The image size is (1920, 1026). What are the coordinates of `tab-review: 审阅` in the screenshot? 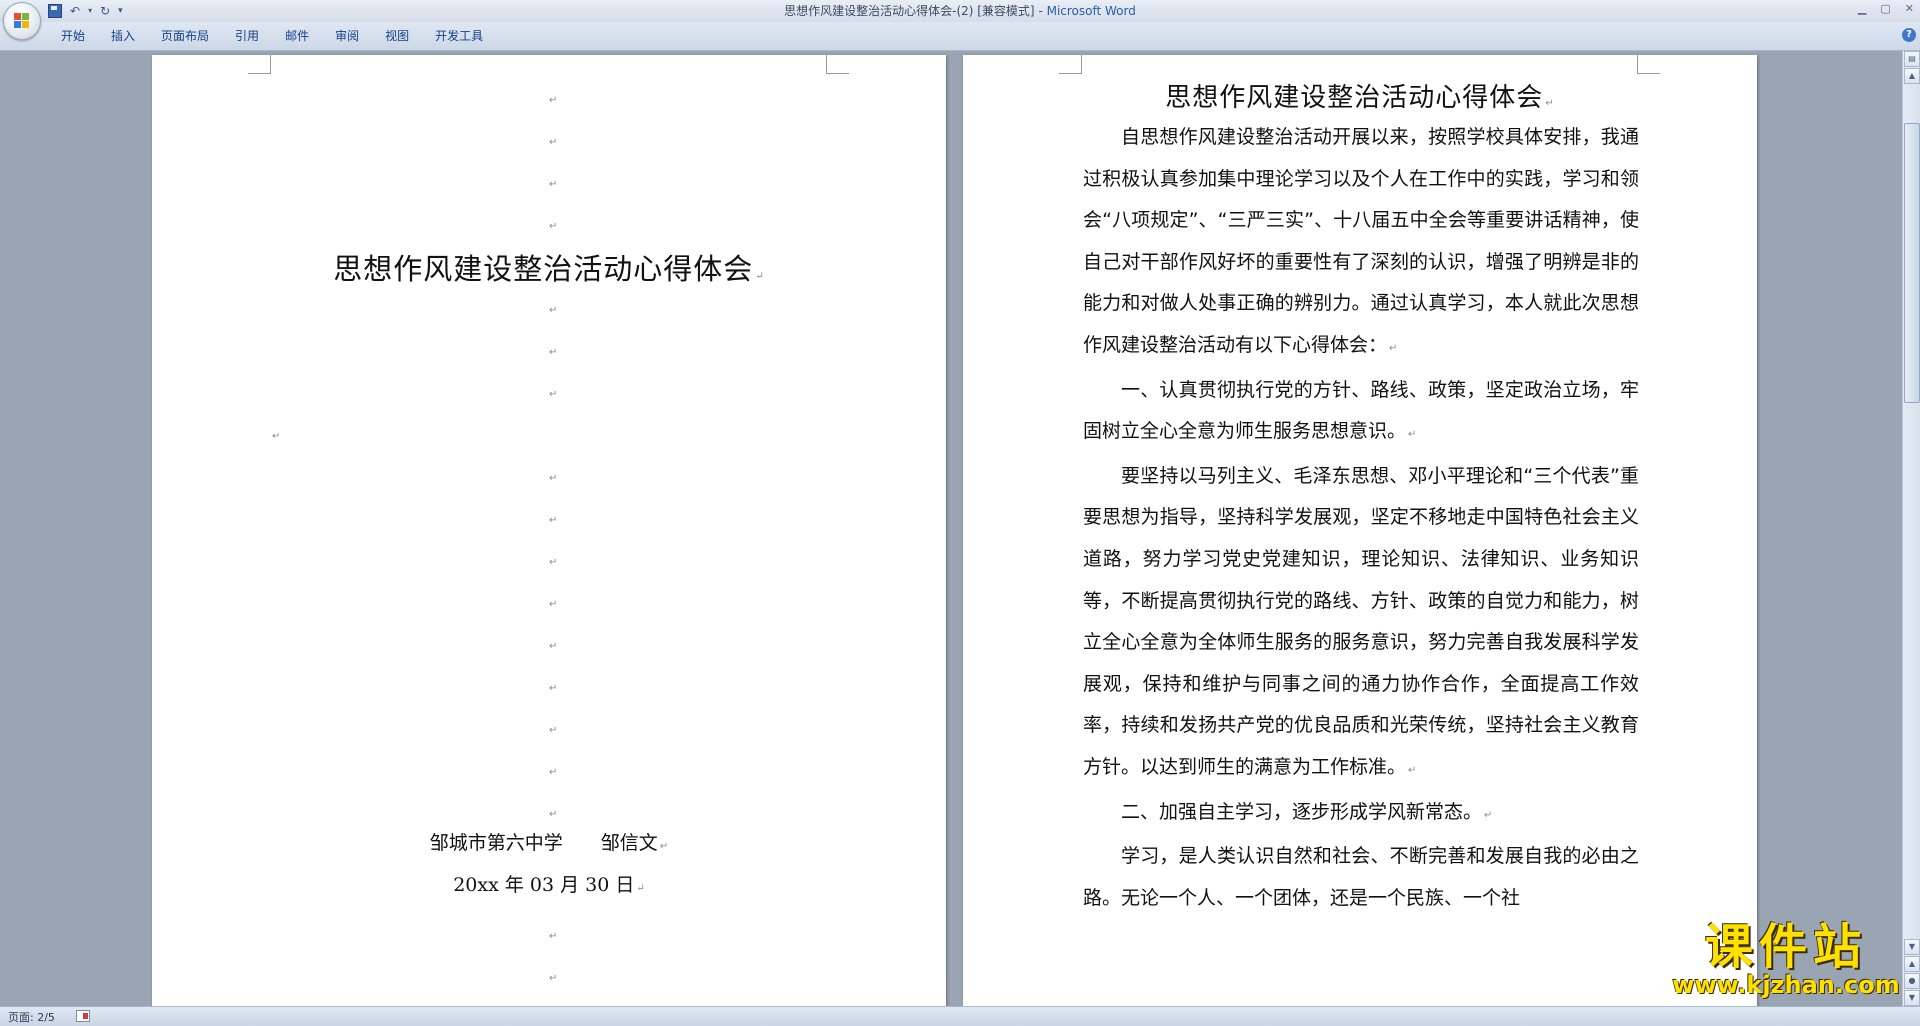 It's located at (347, 36).